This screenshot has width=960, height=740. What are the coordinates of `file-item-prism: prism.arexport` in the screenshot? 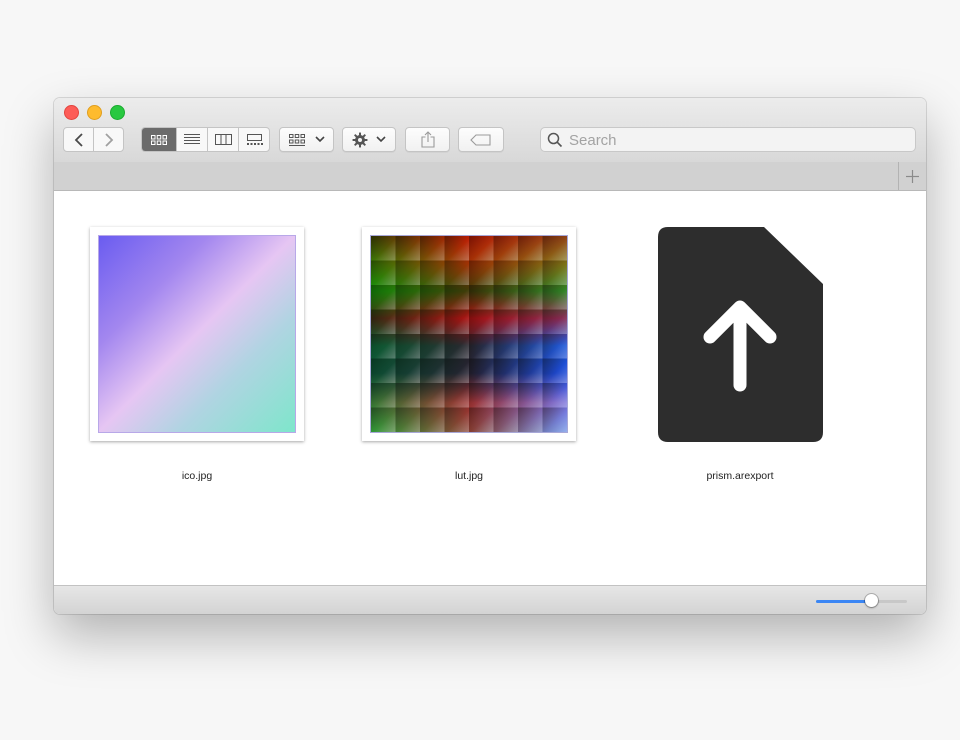 It's located at (740, 357).